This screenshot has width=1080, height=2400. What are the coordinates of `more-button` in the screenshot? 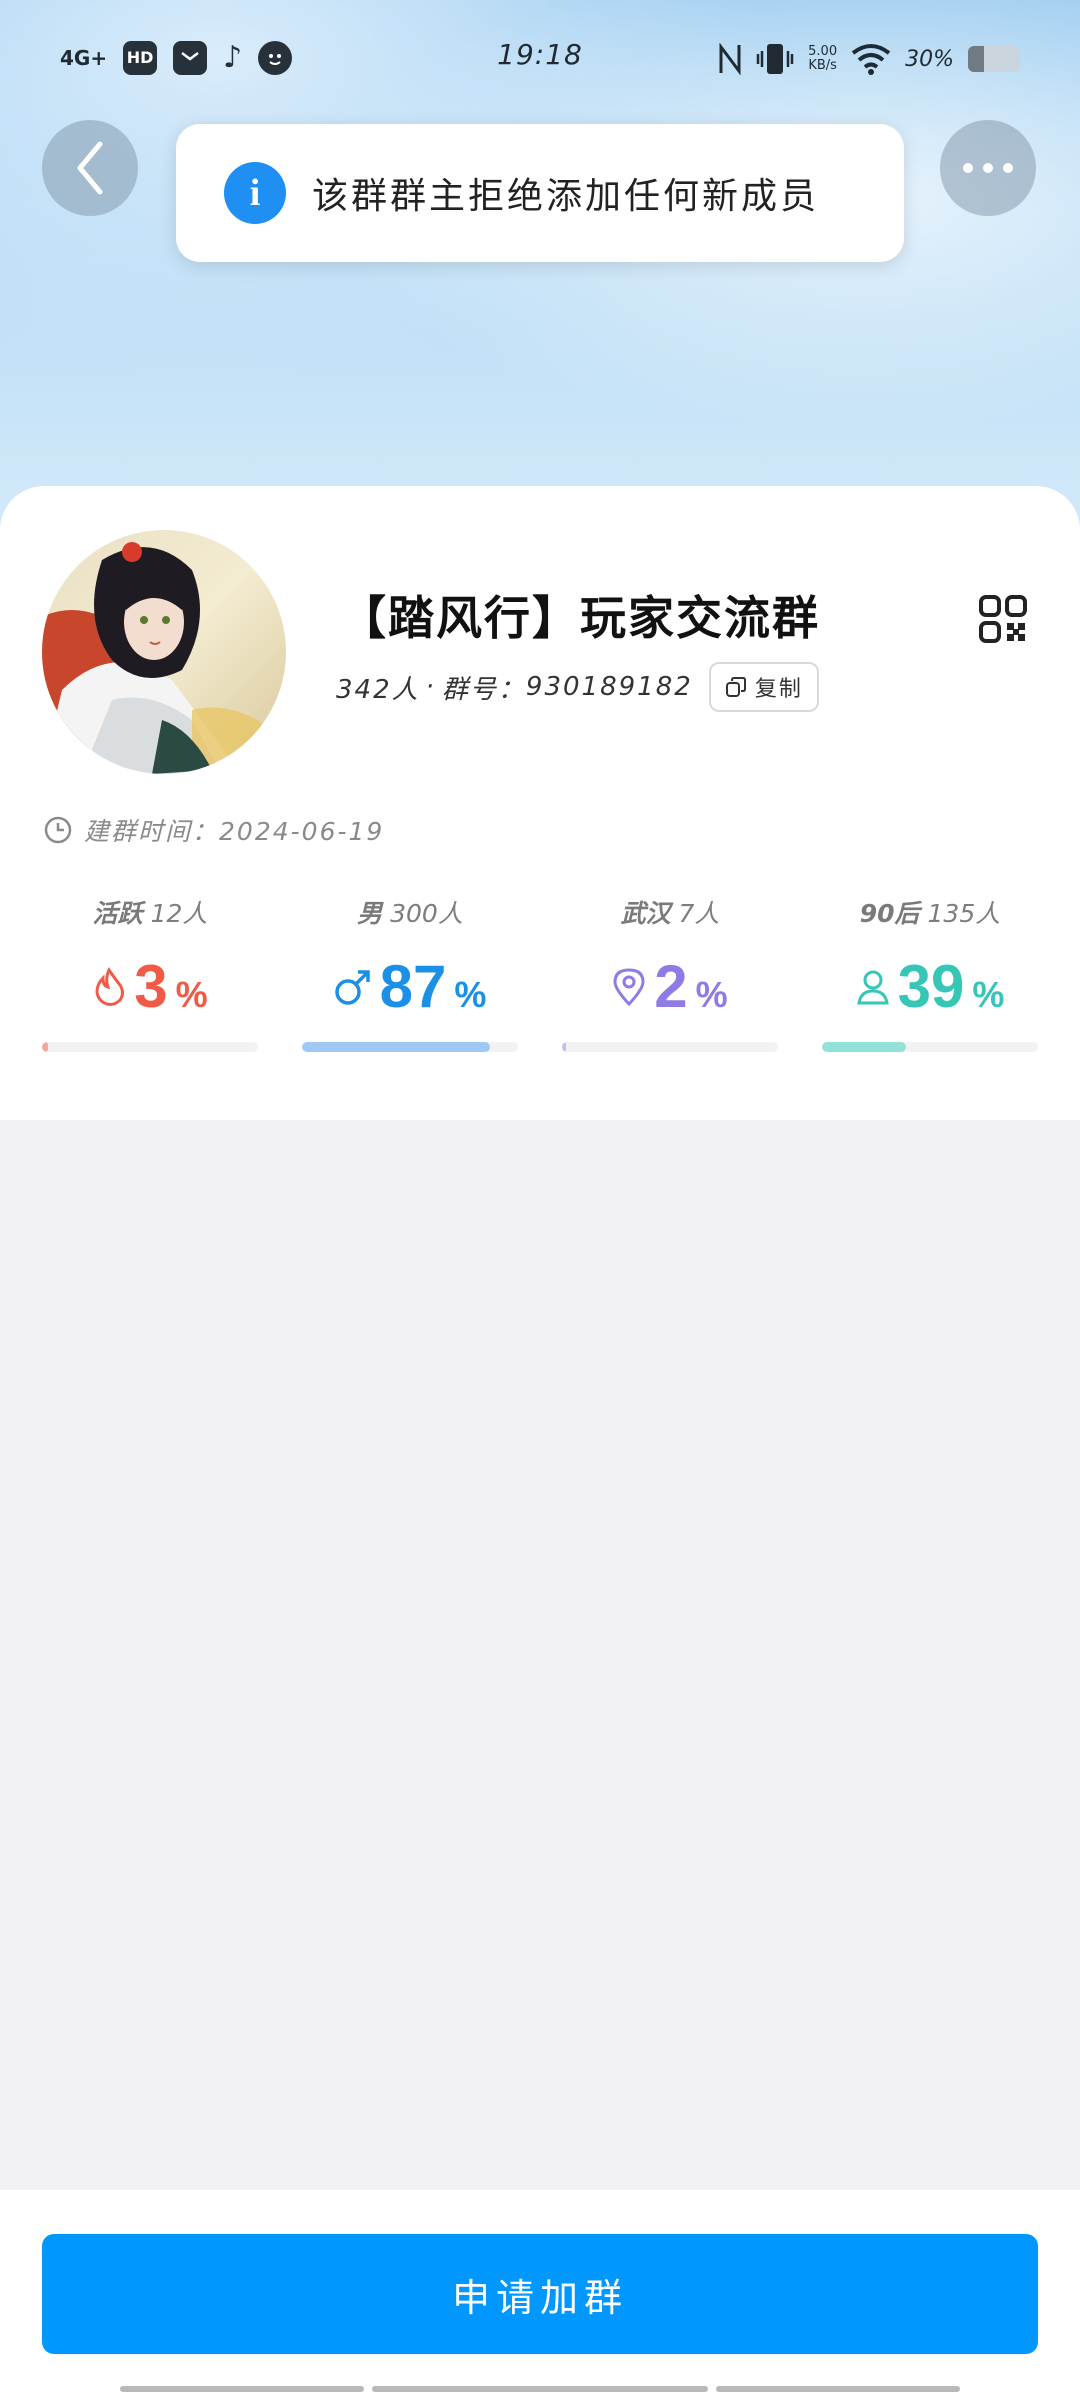 It's located at (988, 168).